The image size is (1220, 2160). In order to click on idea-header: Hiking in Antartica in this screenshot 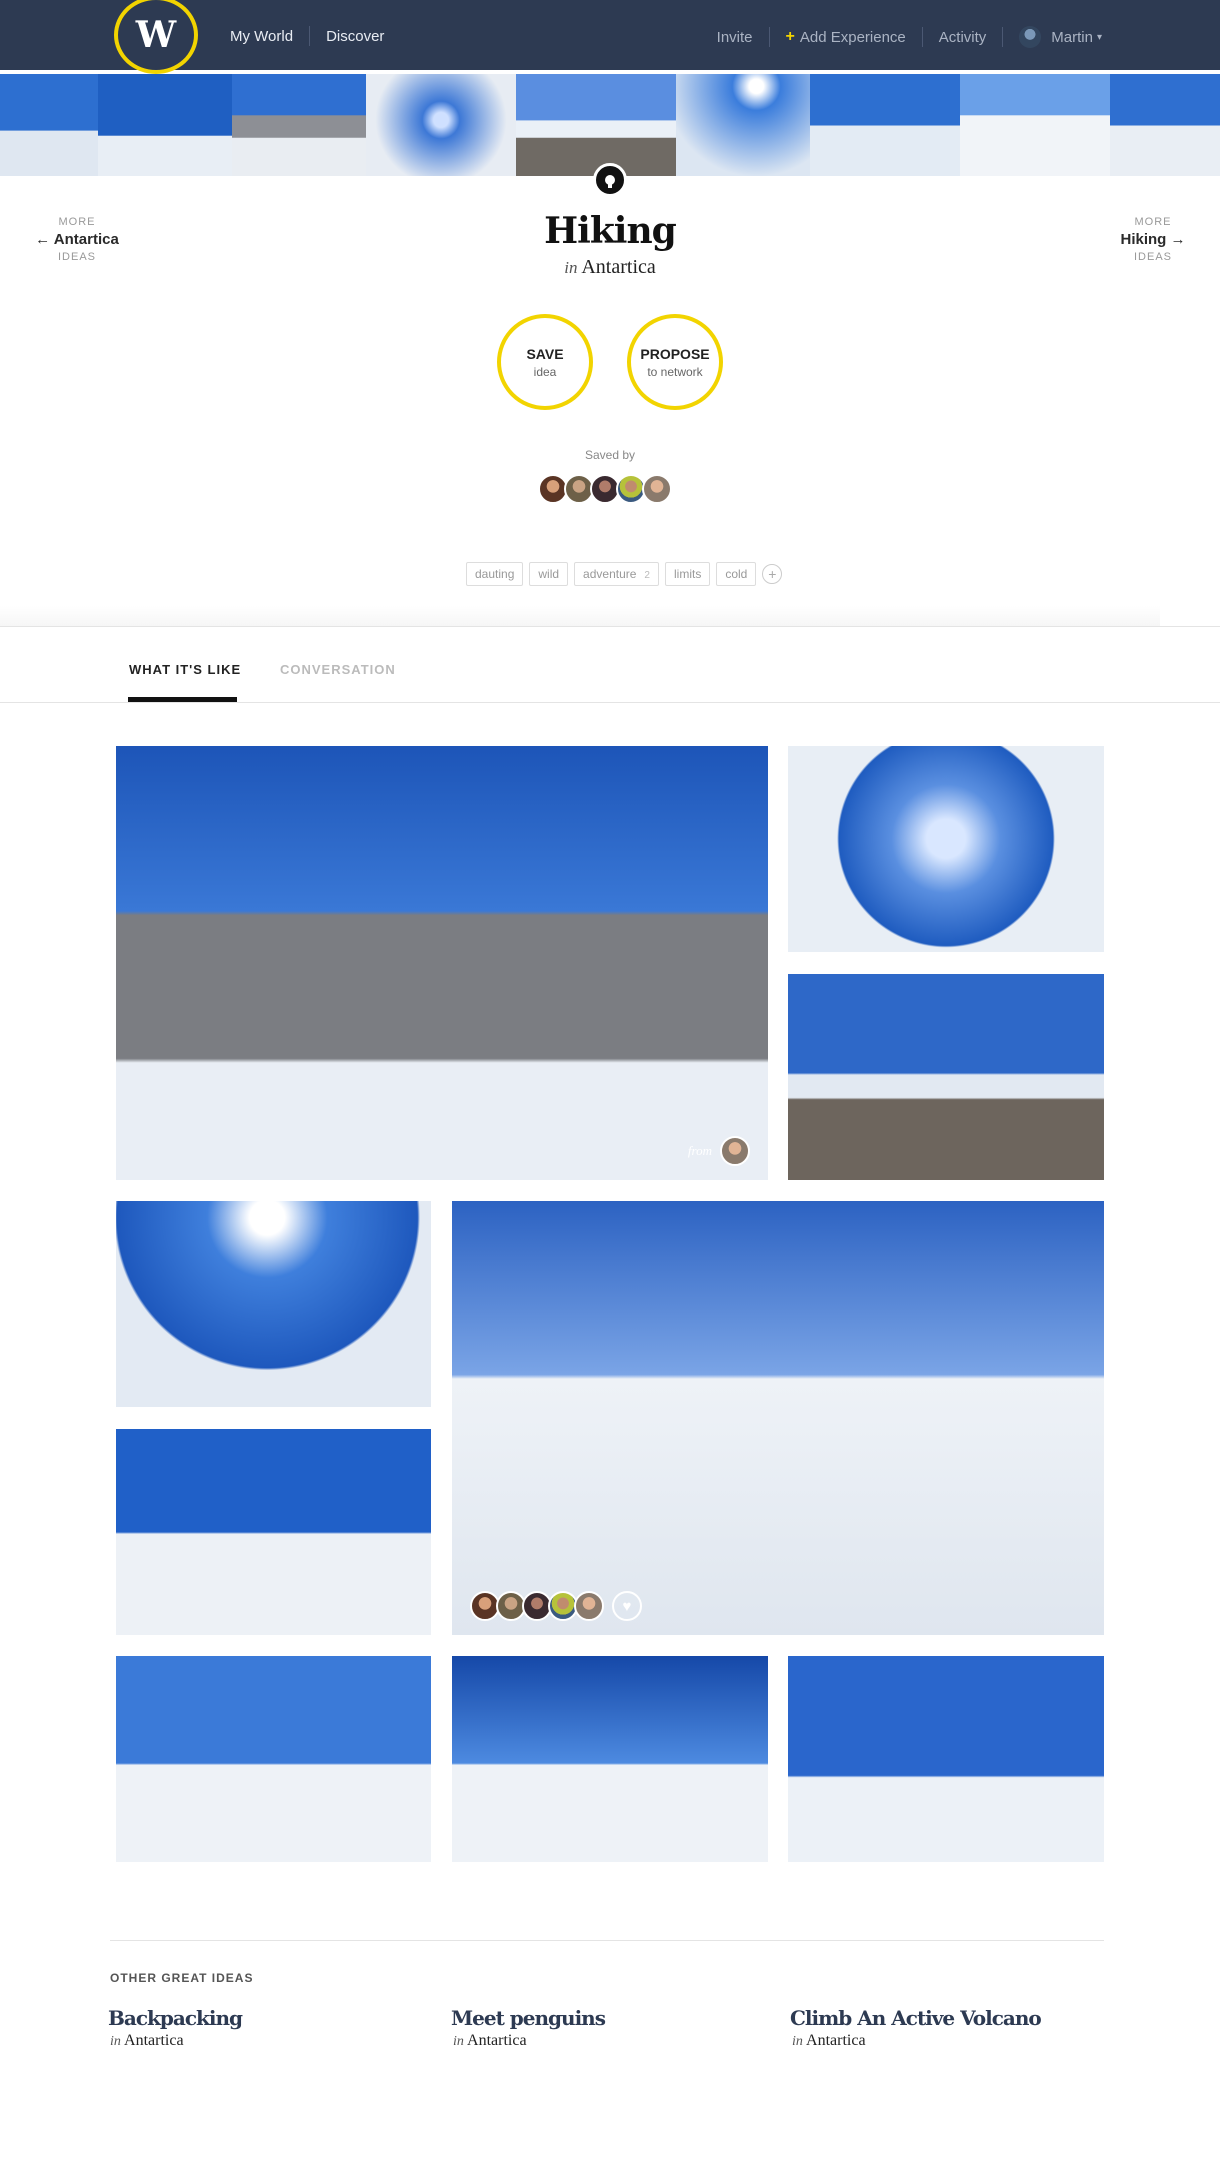, I will do `click(610, 244)`.